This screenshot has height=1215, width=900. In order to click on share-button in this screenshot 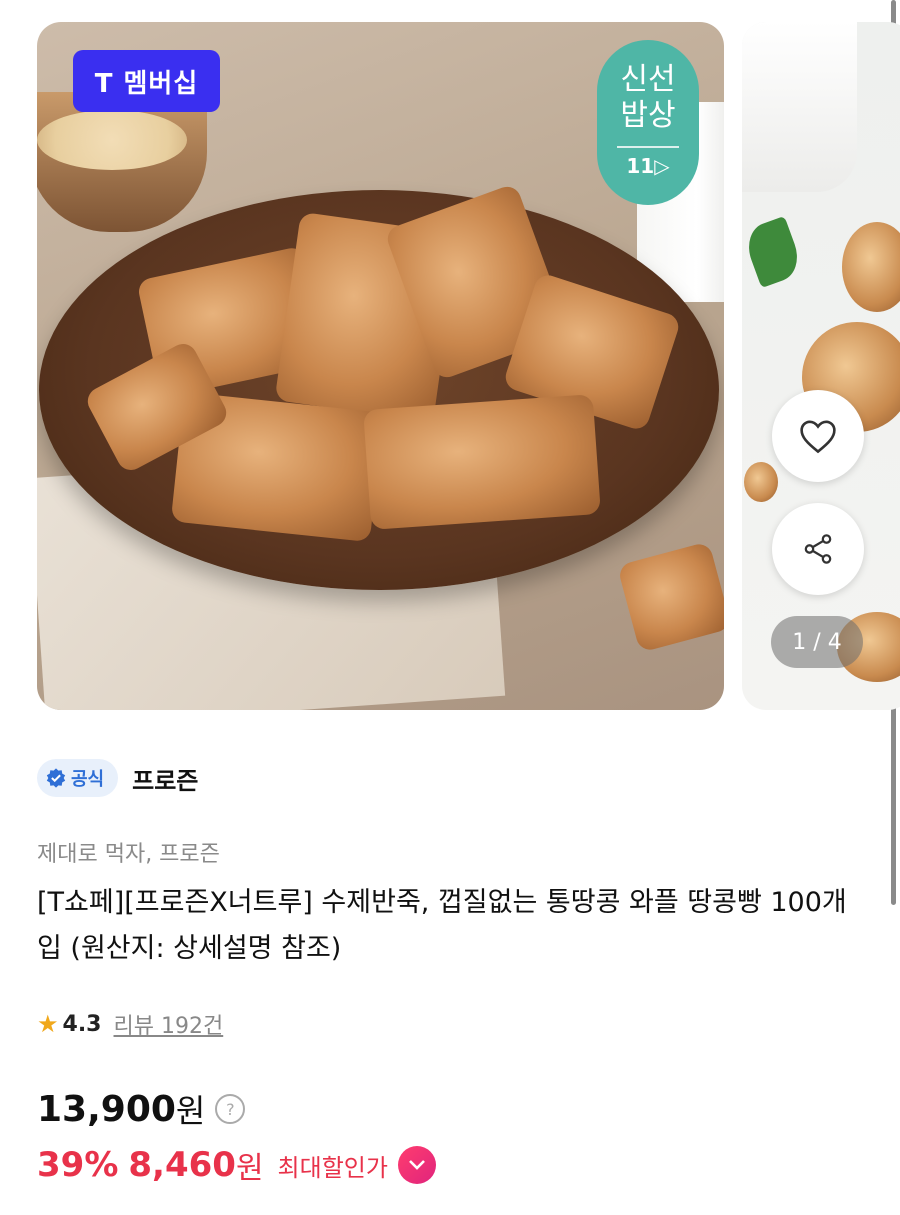, I will do `click(818, 549)`.